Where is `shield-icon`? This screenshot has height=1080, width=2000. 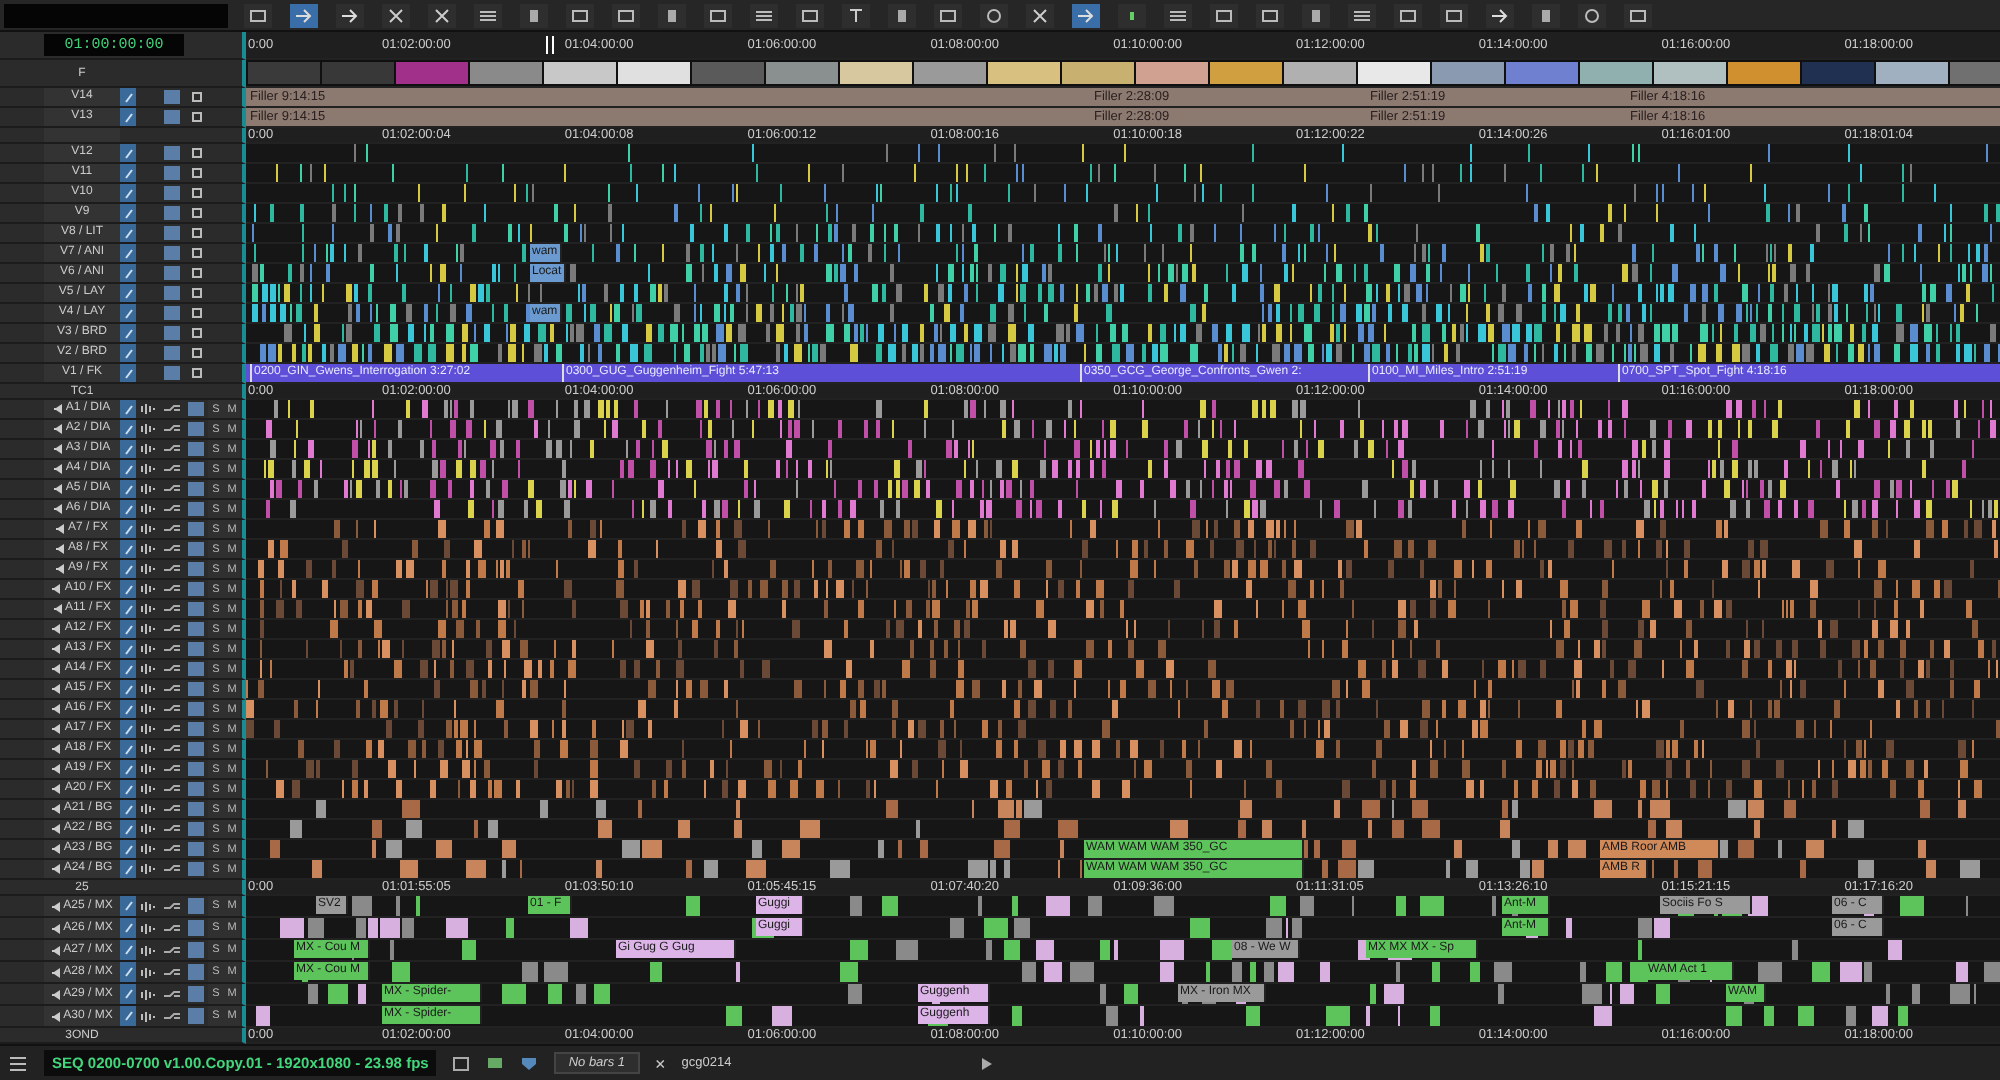
shield-icon is located at coordinates (529, 1063).